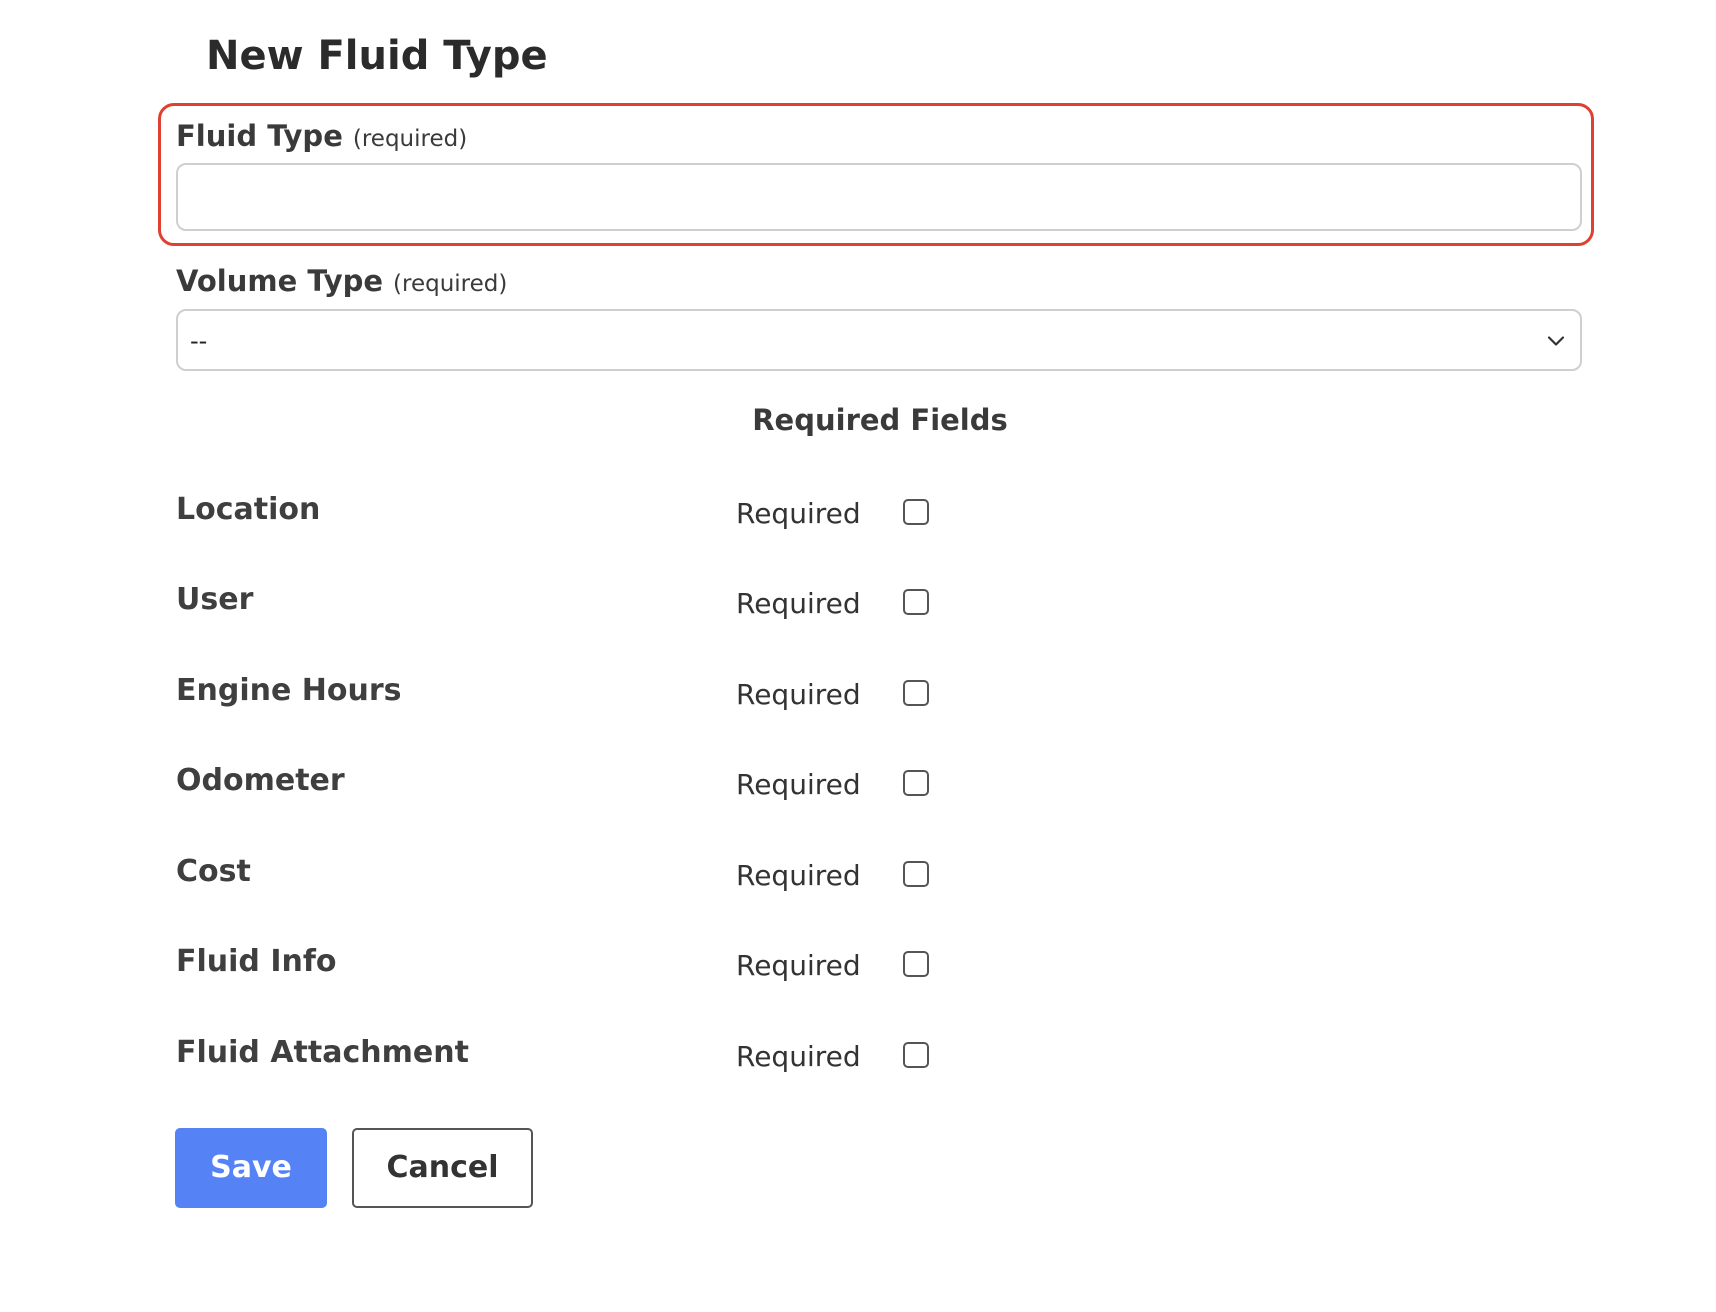 This screenshot has height=1312, width=1716. Describe the element at coordinates (676, 1058) in the screenshot. I see `required-field-row-fluid-attachment: Fluid Attachment Required` at that location.